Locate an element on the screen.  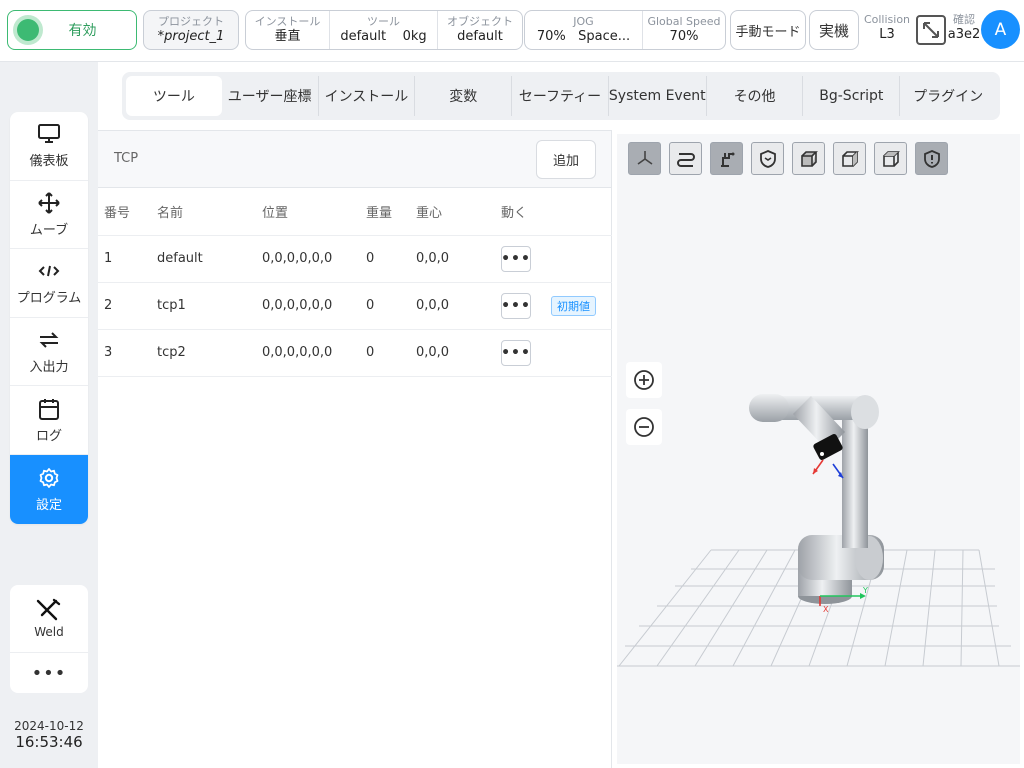
install-segment: インストール 垂直 is located at coordinates (288, 30).